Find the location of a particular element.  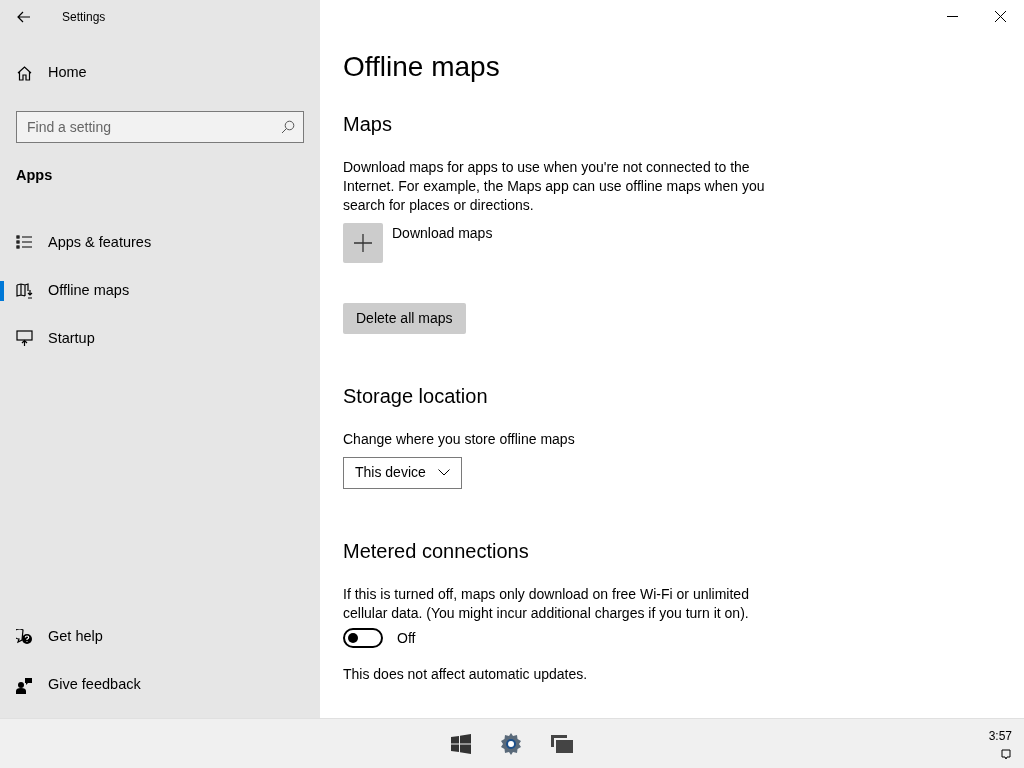

footer-link: Get help is located at coordinates (160, 637).